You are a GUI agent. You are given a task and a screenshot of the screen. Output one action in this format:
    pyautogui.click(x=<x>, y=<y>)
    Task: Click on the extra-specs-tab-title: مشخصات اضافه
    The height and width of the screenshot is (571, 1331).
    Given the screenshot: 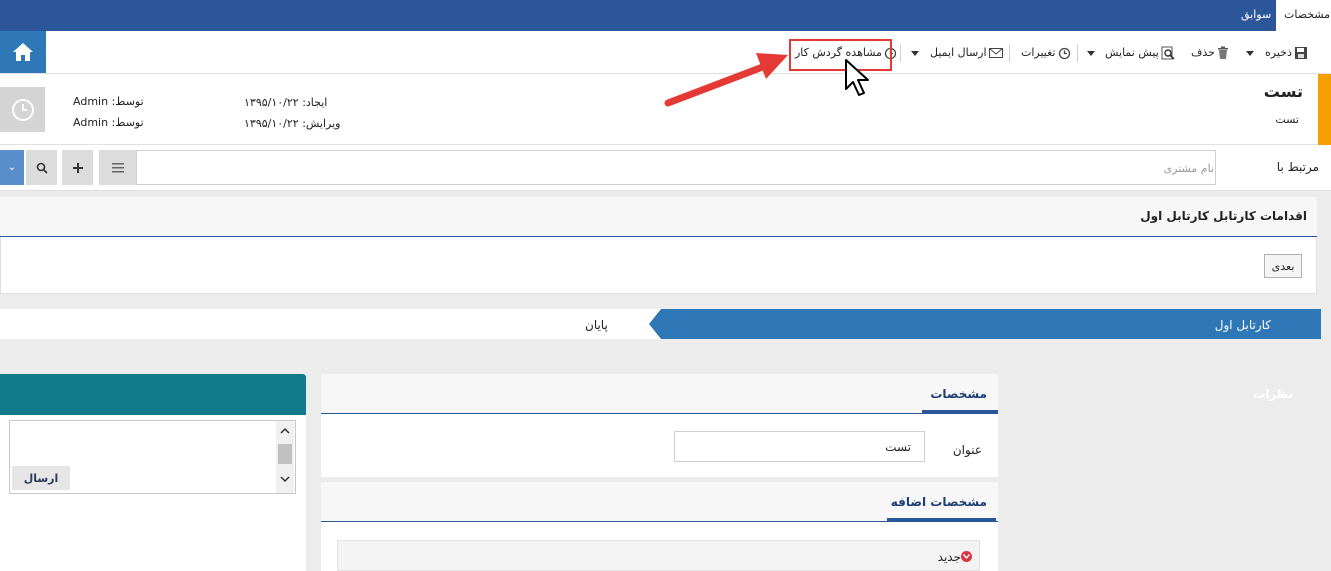 What is the action you would take?
    pyautogui.click(x=939, y=502)
    